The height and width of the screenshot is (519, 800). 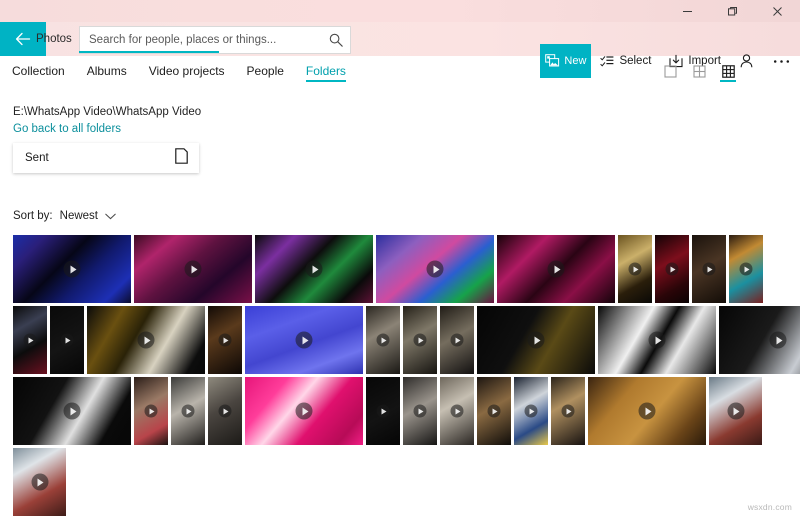 I want to click on folder-card-sent: Sent, so click(x=106, y=158).